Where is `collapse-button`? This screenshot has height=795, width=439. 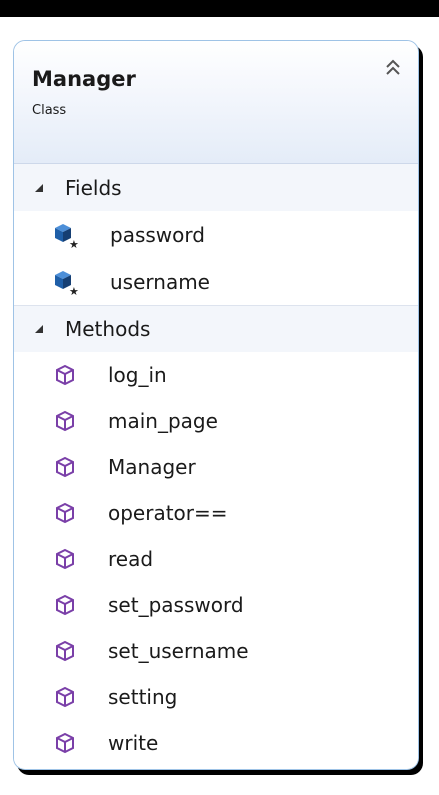
collapse-button is located at coordinates (393, 68).